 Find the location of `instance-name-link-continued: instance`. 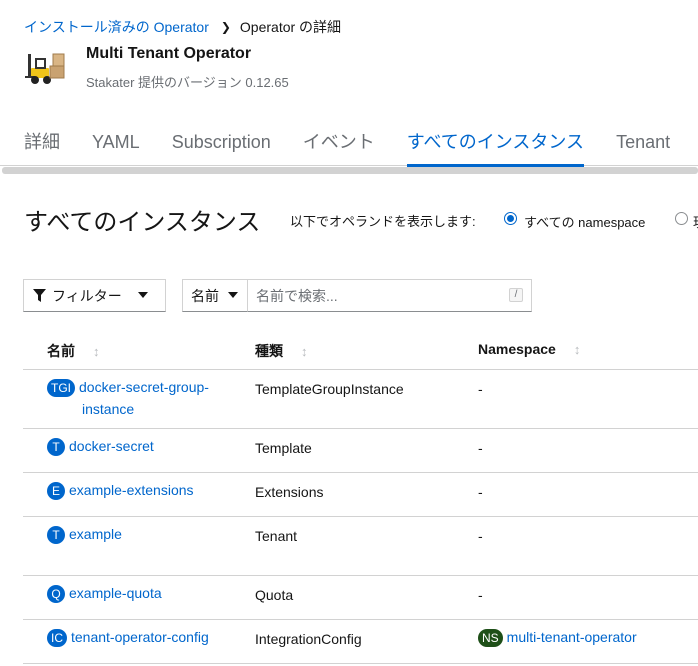

instance-name-link-continued: instance is located at coordinates (108, 409).